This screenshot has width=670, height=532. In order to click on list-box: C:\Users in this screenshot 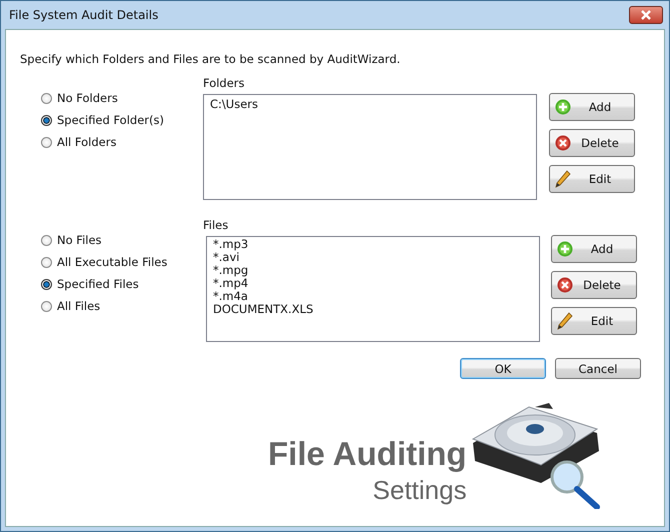, I will do `click(370, 147)`.